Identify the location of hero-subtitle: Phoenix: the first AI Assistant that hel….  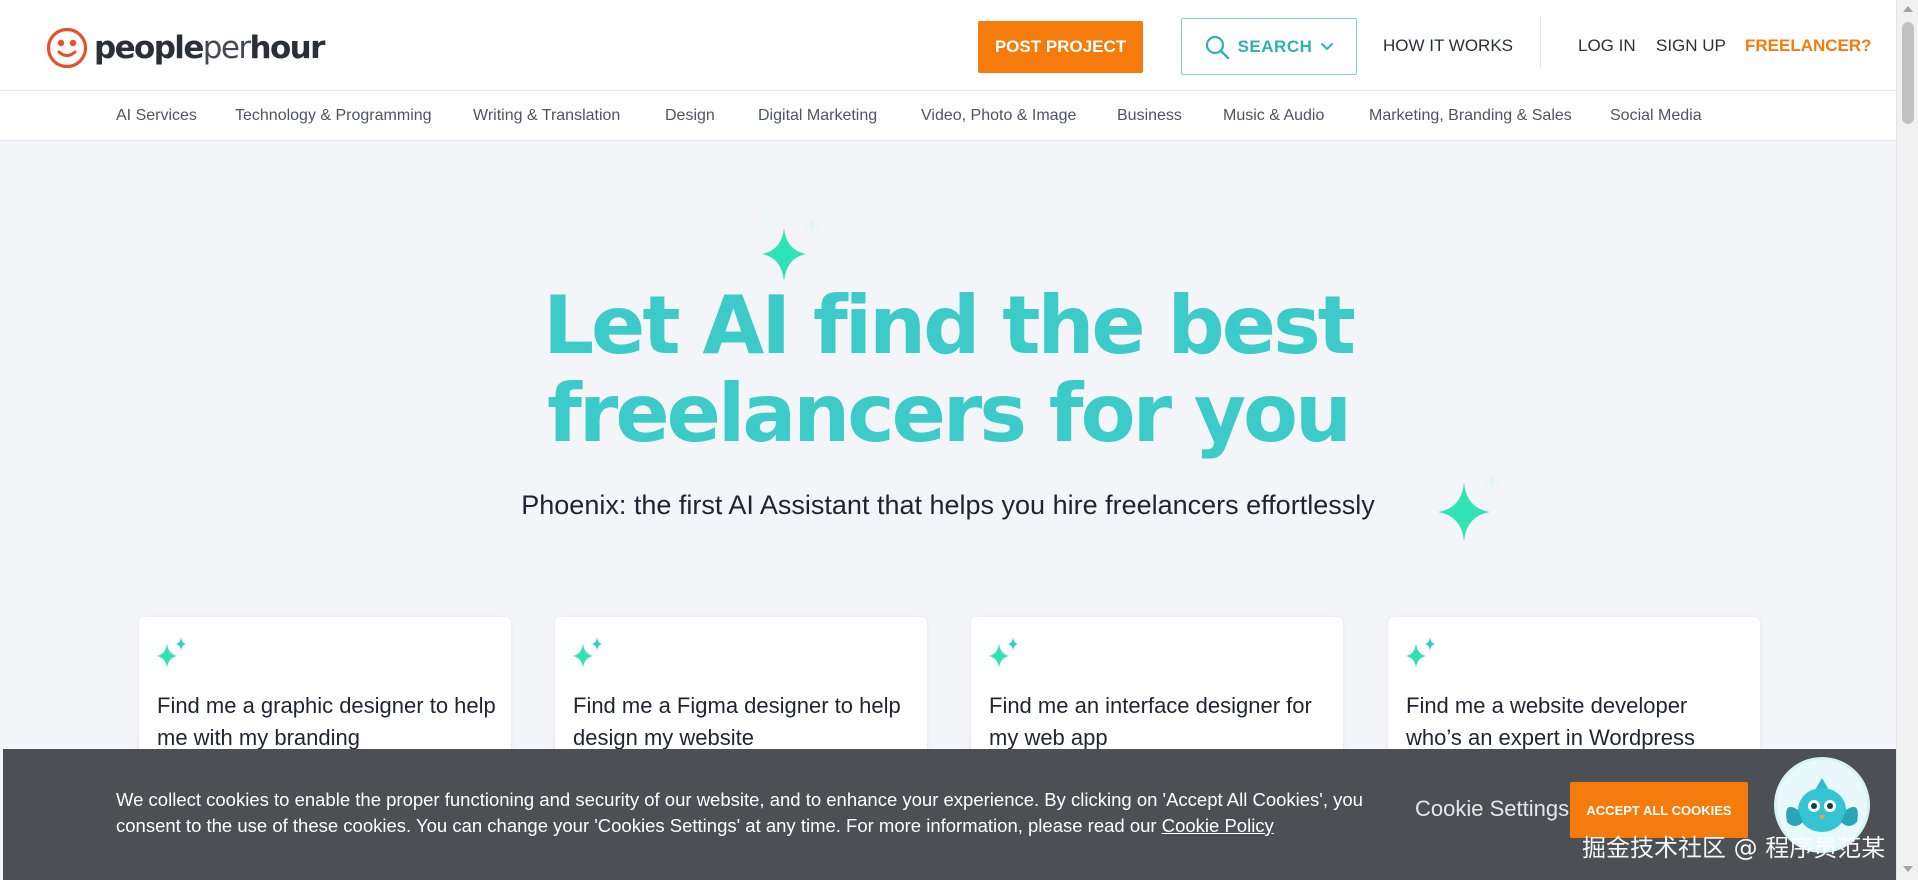
(948, 505).